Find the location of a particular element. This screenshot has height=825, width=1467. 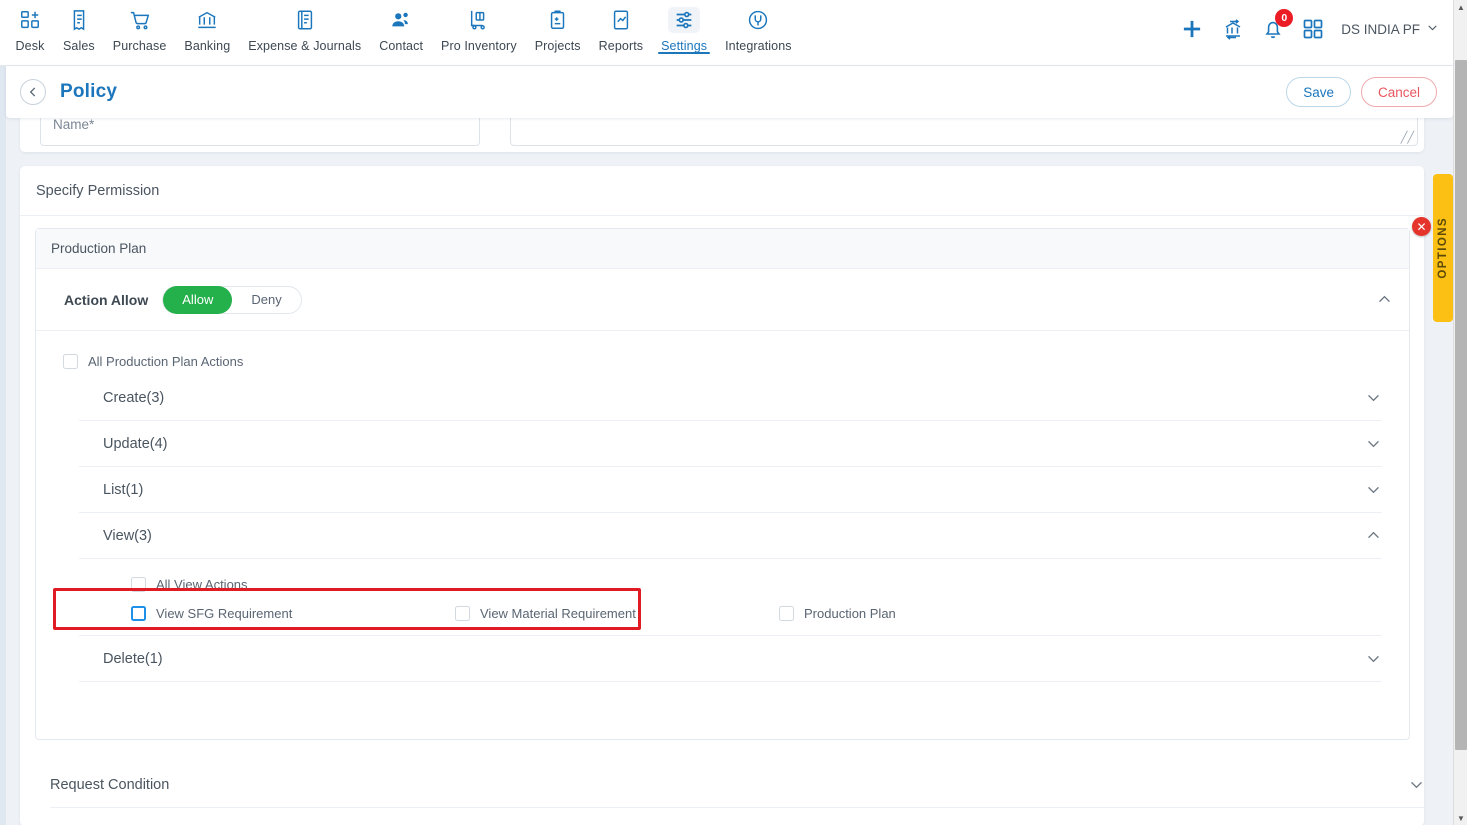

nav-label-integrations: Integrations is located at coordinates (758, 46).